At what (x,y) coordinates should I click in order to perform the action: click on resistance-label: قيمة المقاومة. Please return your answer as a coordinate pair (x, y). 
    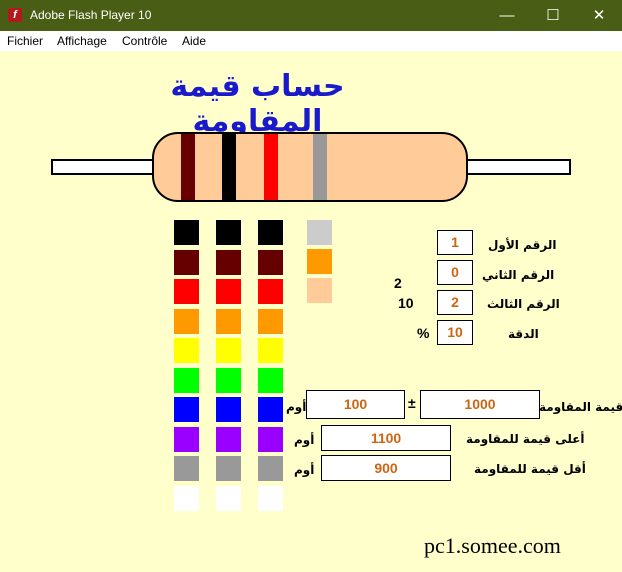
    Looking at the image, I should click on (580, 407).